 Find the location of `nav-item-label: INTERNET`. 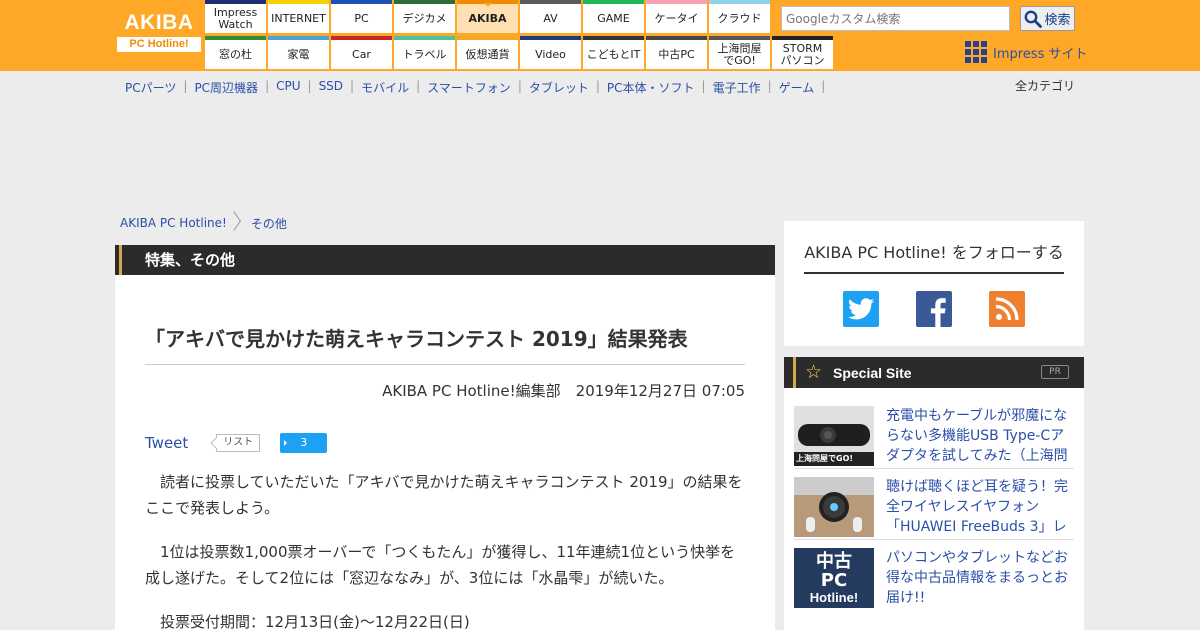

nav-item-label: INTERNET is located at coordinates (298, 18).